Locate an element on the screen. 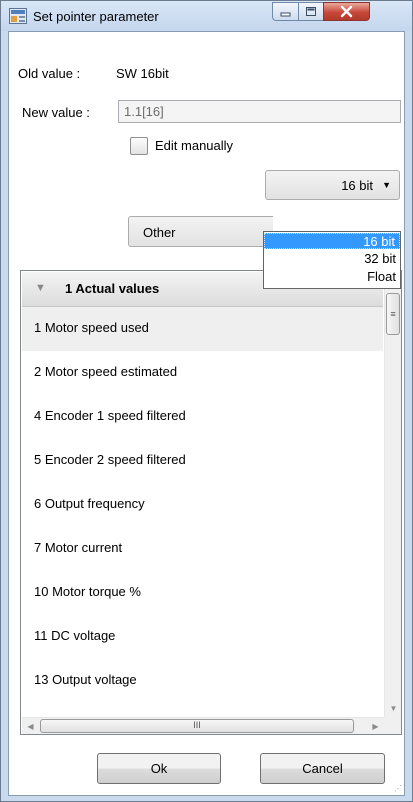  list-item: 7 Motor current is located at coordinates (202, 549).